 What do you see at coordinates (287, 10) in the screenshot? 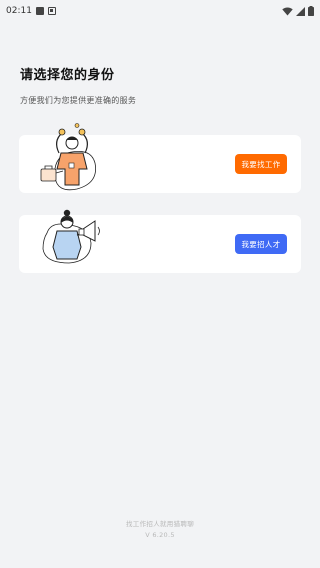
I see `wifi-icon` at bounding box center [287, 10].